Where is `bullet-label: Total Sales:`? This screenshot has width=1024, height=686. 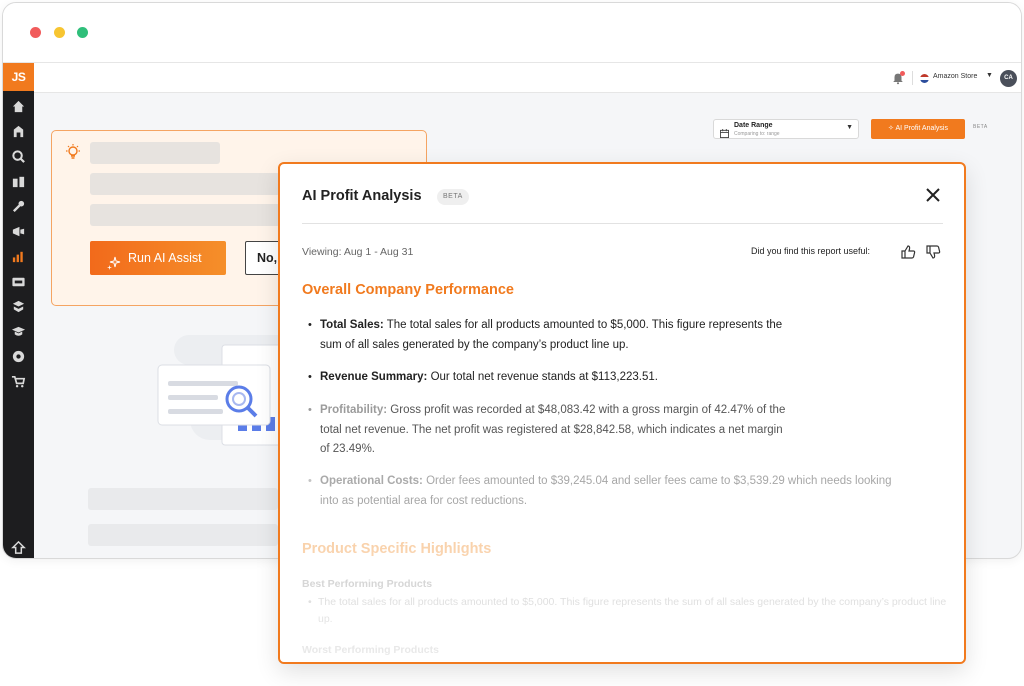
bullet-label: Total Sales: is located at coordinates (352, 325).